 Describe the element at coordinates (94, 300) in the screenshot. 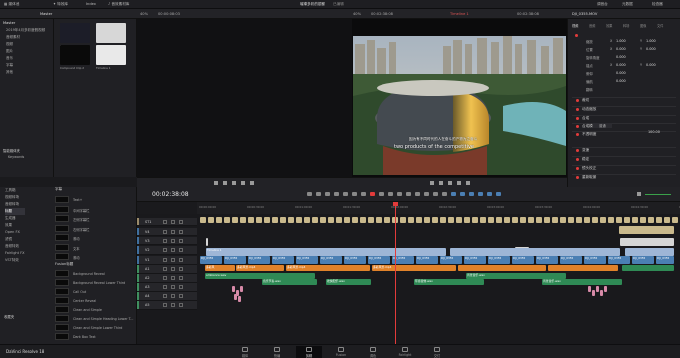

I see `fusion-title-item: Center Reveal` at that location.